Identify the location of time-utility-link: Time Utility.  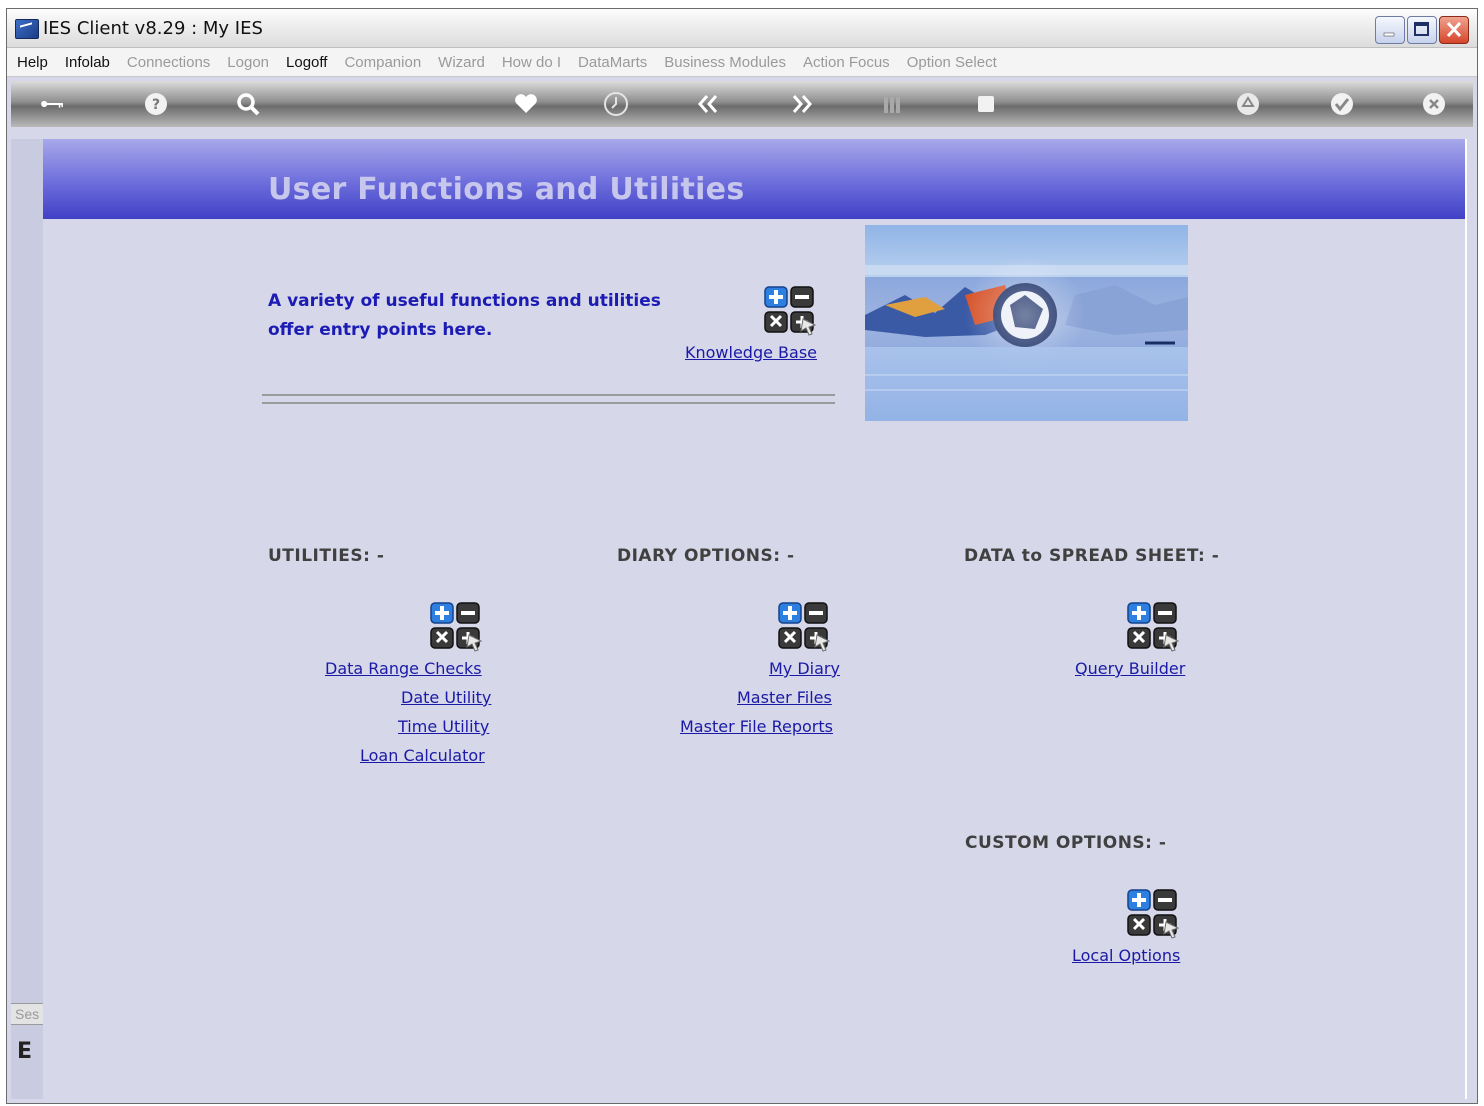
(443, 726).